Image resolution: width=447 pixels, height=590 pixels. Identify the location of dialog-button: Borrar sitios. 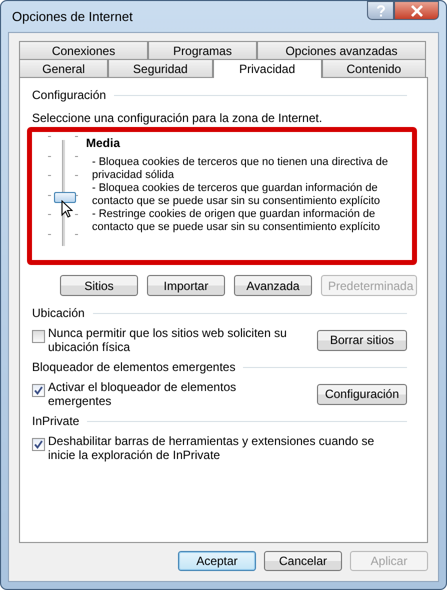
(362, 340).